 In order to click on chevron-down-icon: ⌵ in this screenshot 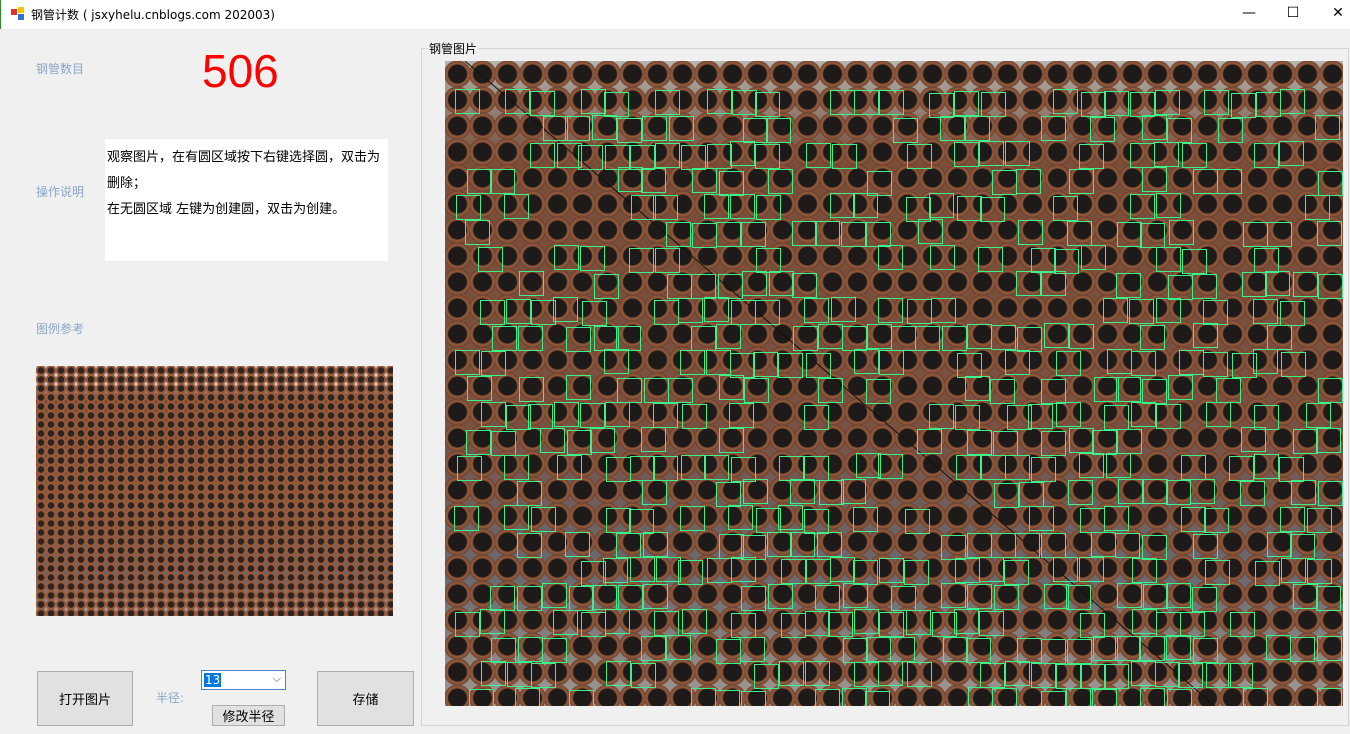, I will do `click(277, 679)`.